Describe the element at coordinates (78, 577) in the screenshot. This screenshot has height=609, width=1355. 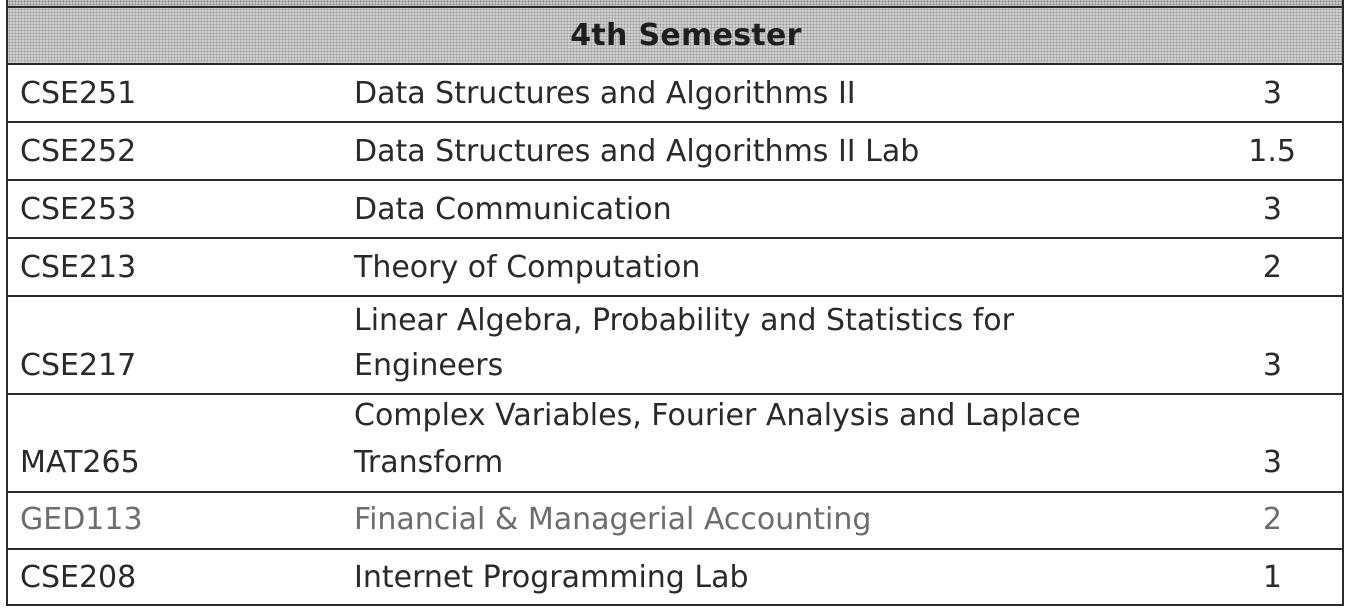
I see `course-code: CSE208` at that location.